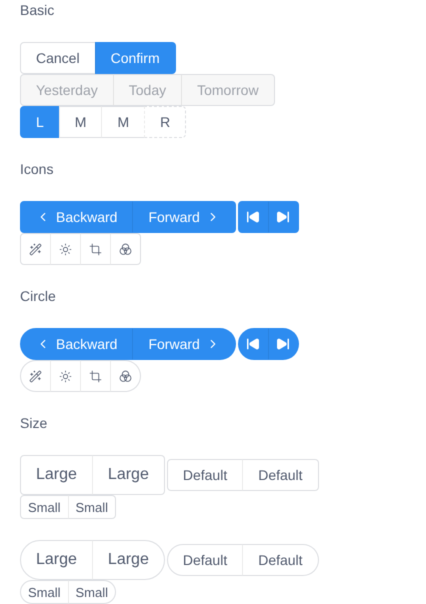 The height and width of the screenshot is (604, 426). I want to click on group-button: Cancel, so click(58, 58).